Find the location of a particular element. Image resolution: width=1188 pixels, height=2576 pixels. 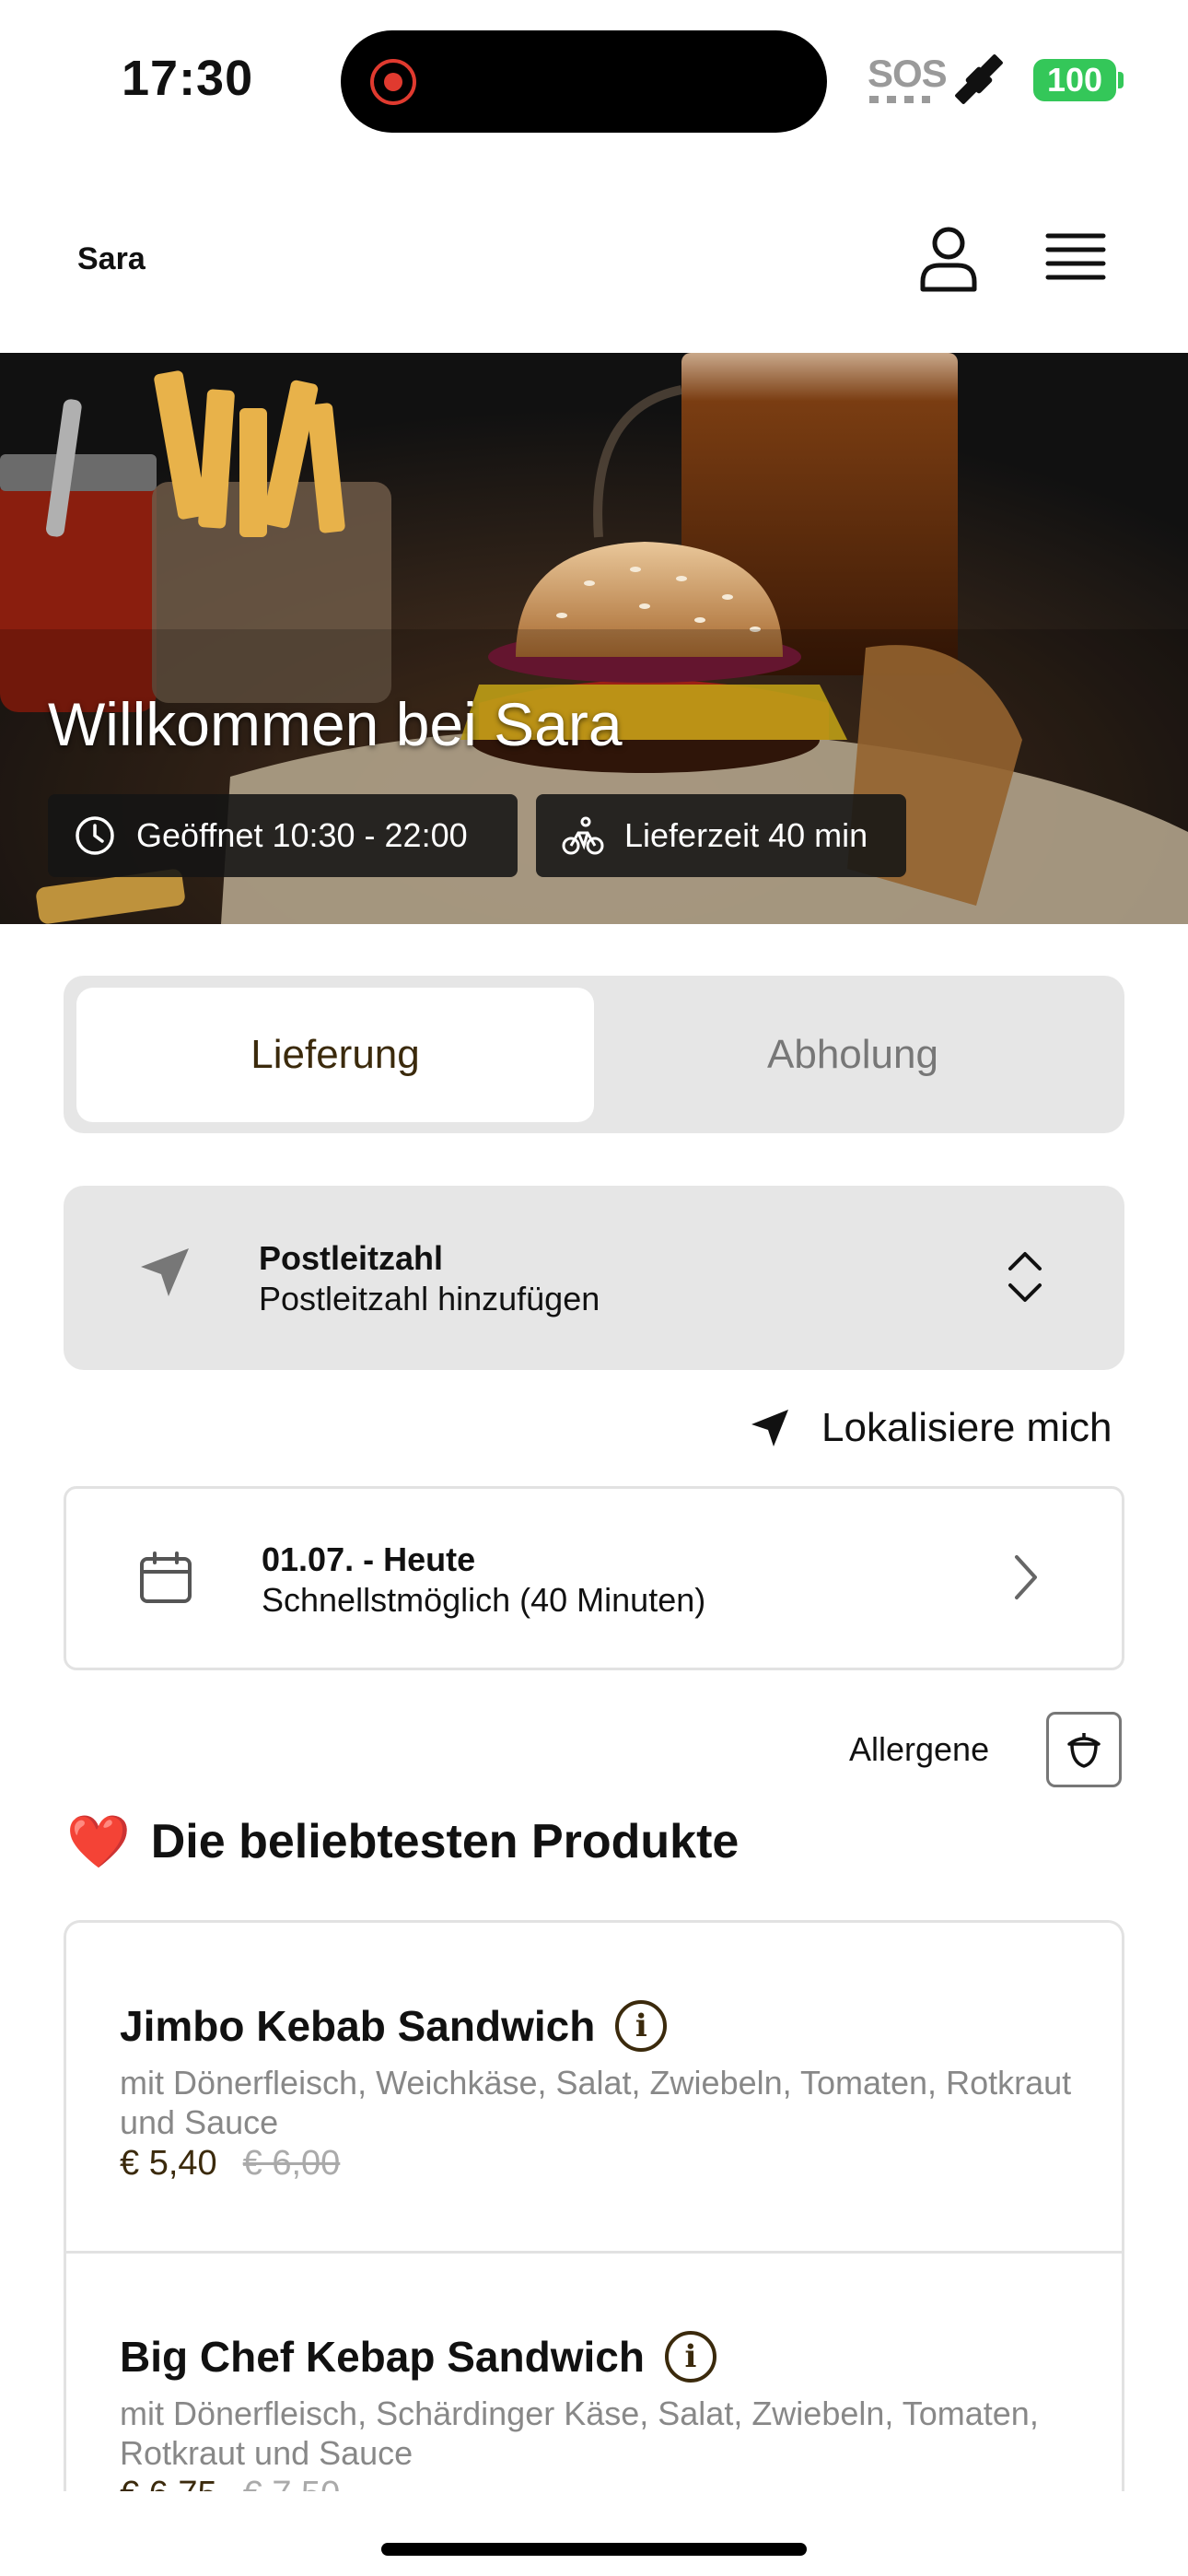

tab-delivery: Lieferung is located at coordinates (335, 1055).